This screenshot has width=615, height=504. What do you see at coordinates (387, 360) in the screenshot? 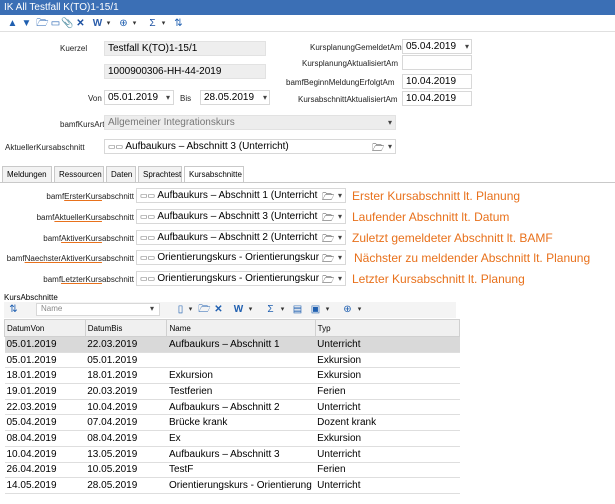
I see `cell-typ: Exkursion` at bounding box center [387, 360].